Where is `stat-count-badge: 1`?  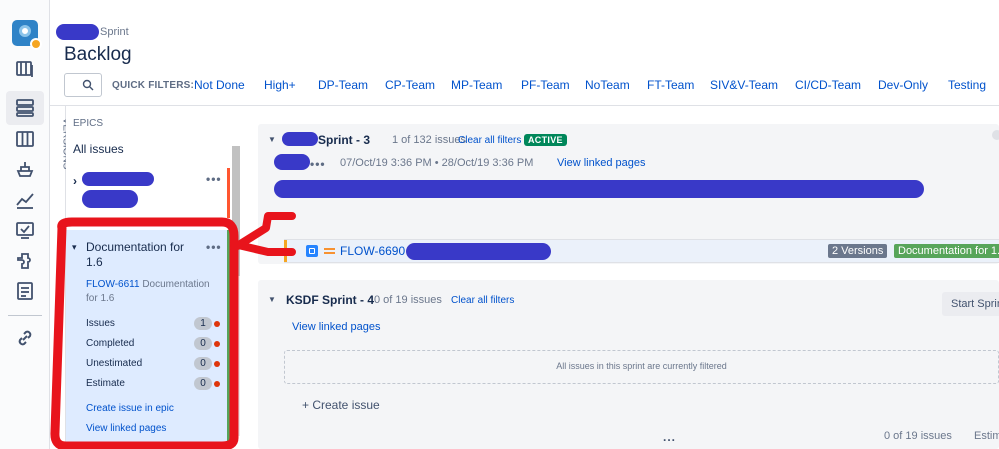
stat-count-badge: 1 is located at coordinates (203, 323).